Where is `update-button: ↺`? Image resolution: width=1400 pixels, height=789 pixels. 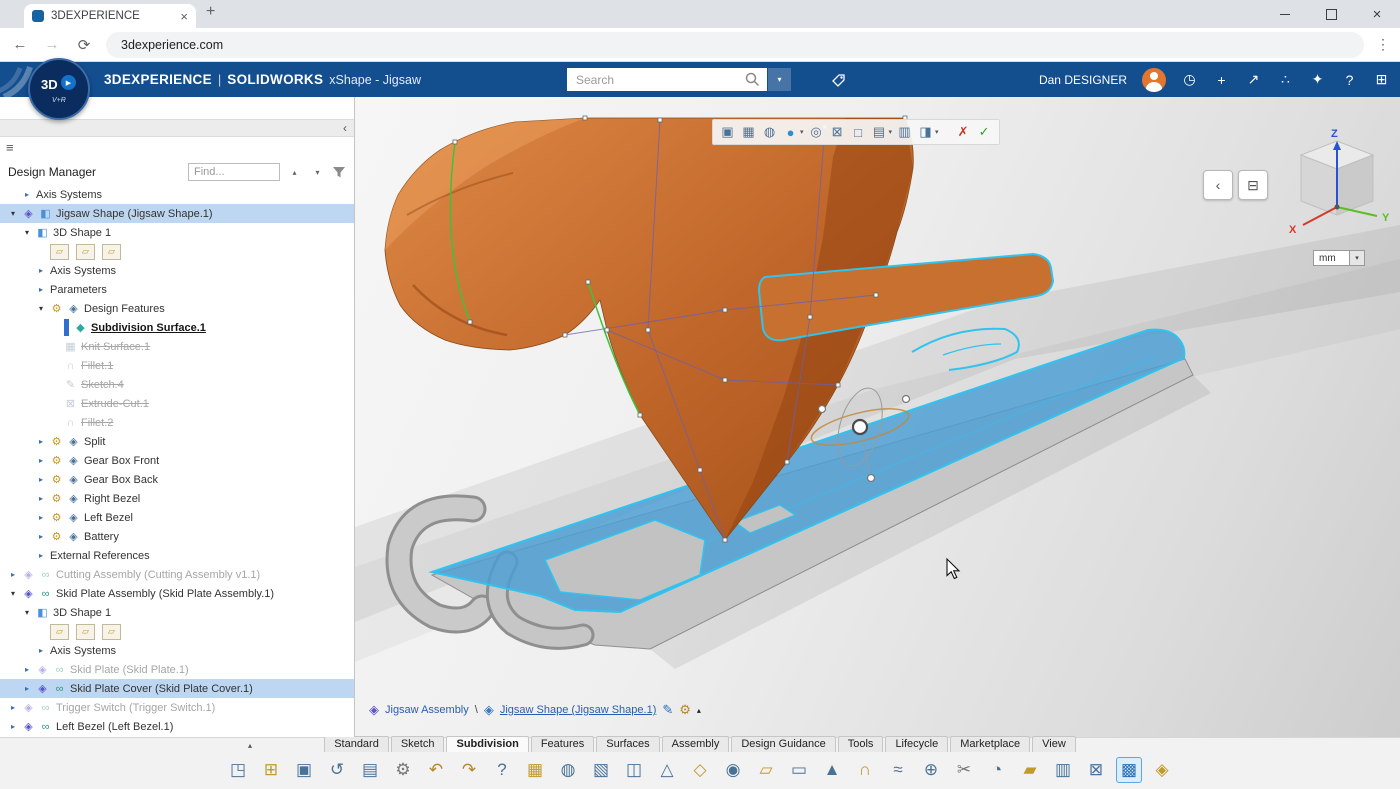
update-button: ↺ is located at coordinates (337, 770).